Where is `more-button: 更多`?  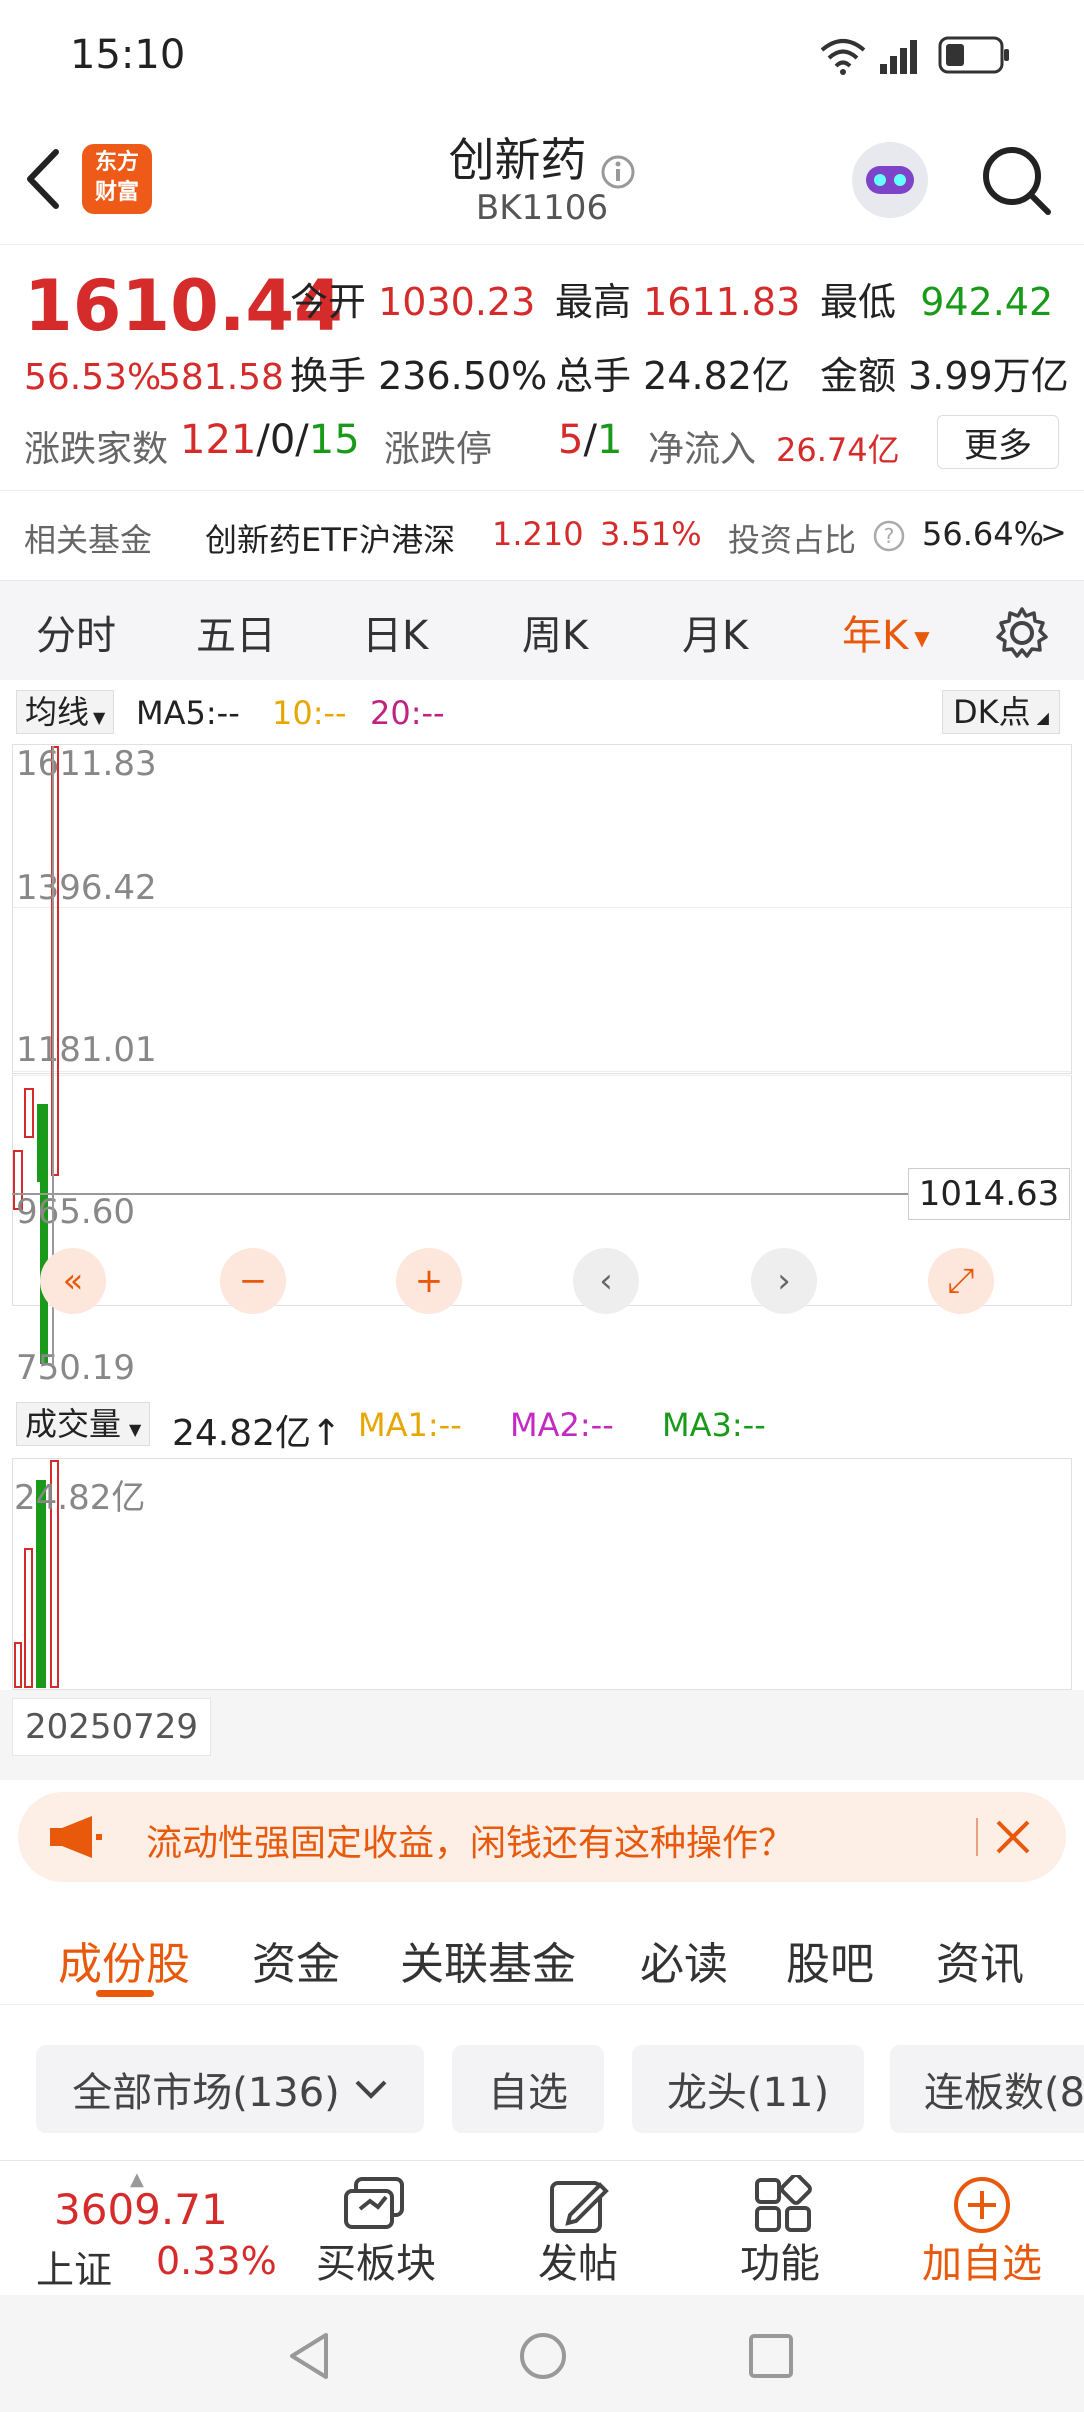
more-button: 更多 is located at coordinates (998, 442).